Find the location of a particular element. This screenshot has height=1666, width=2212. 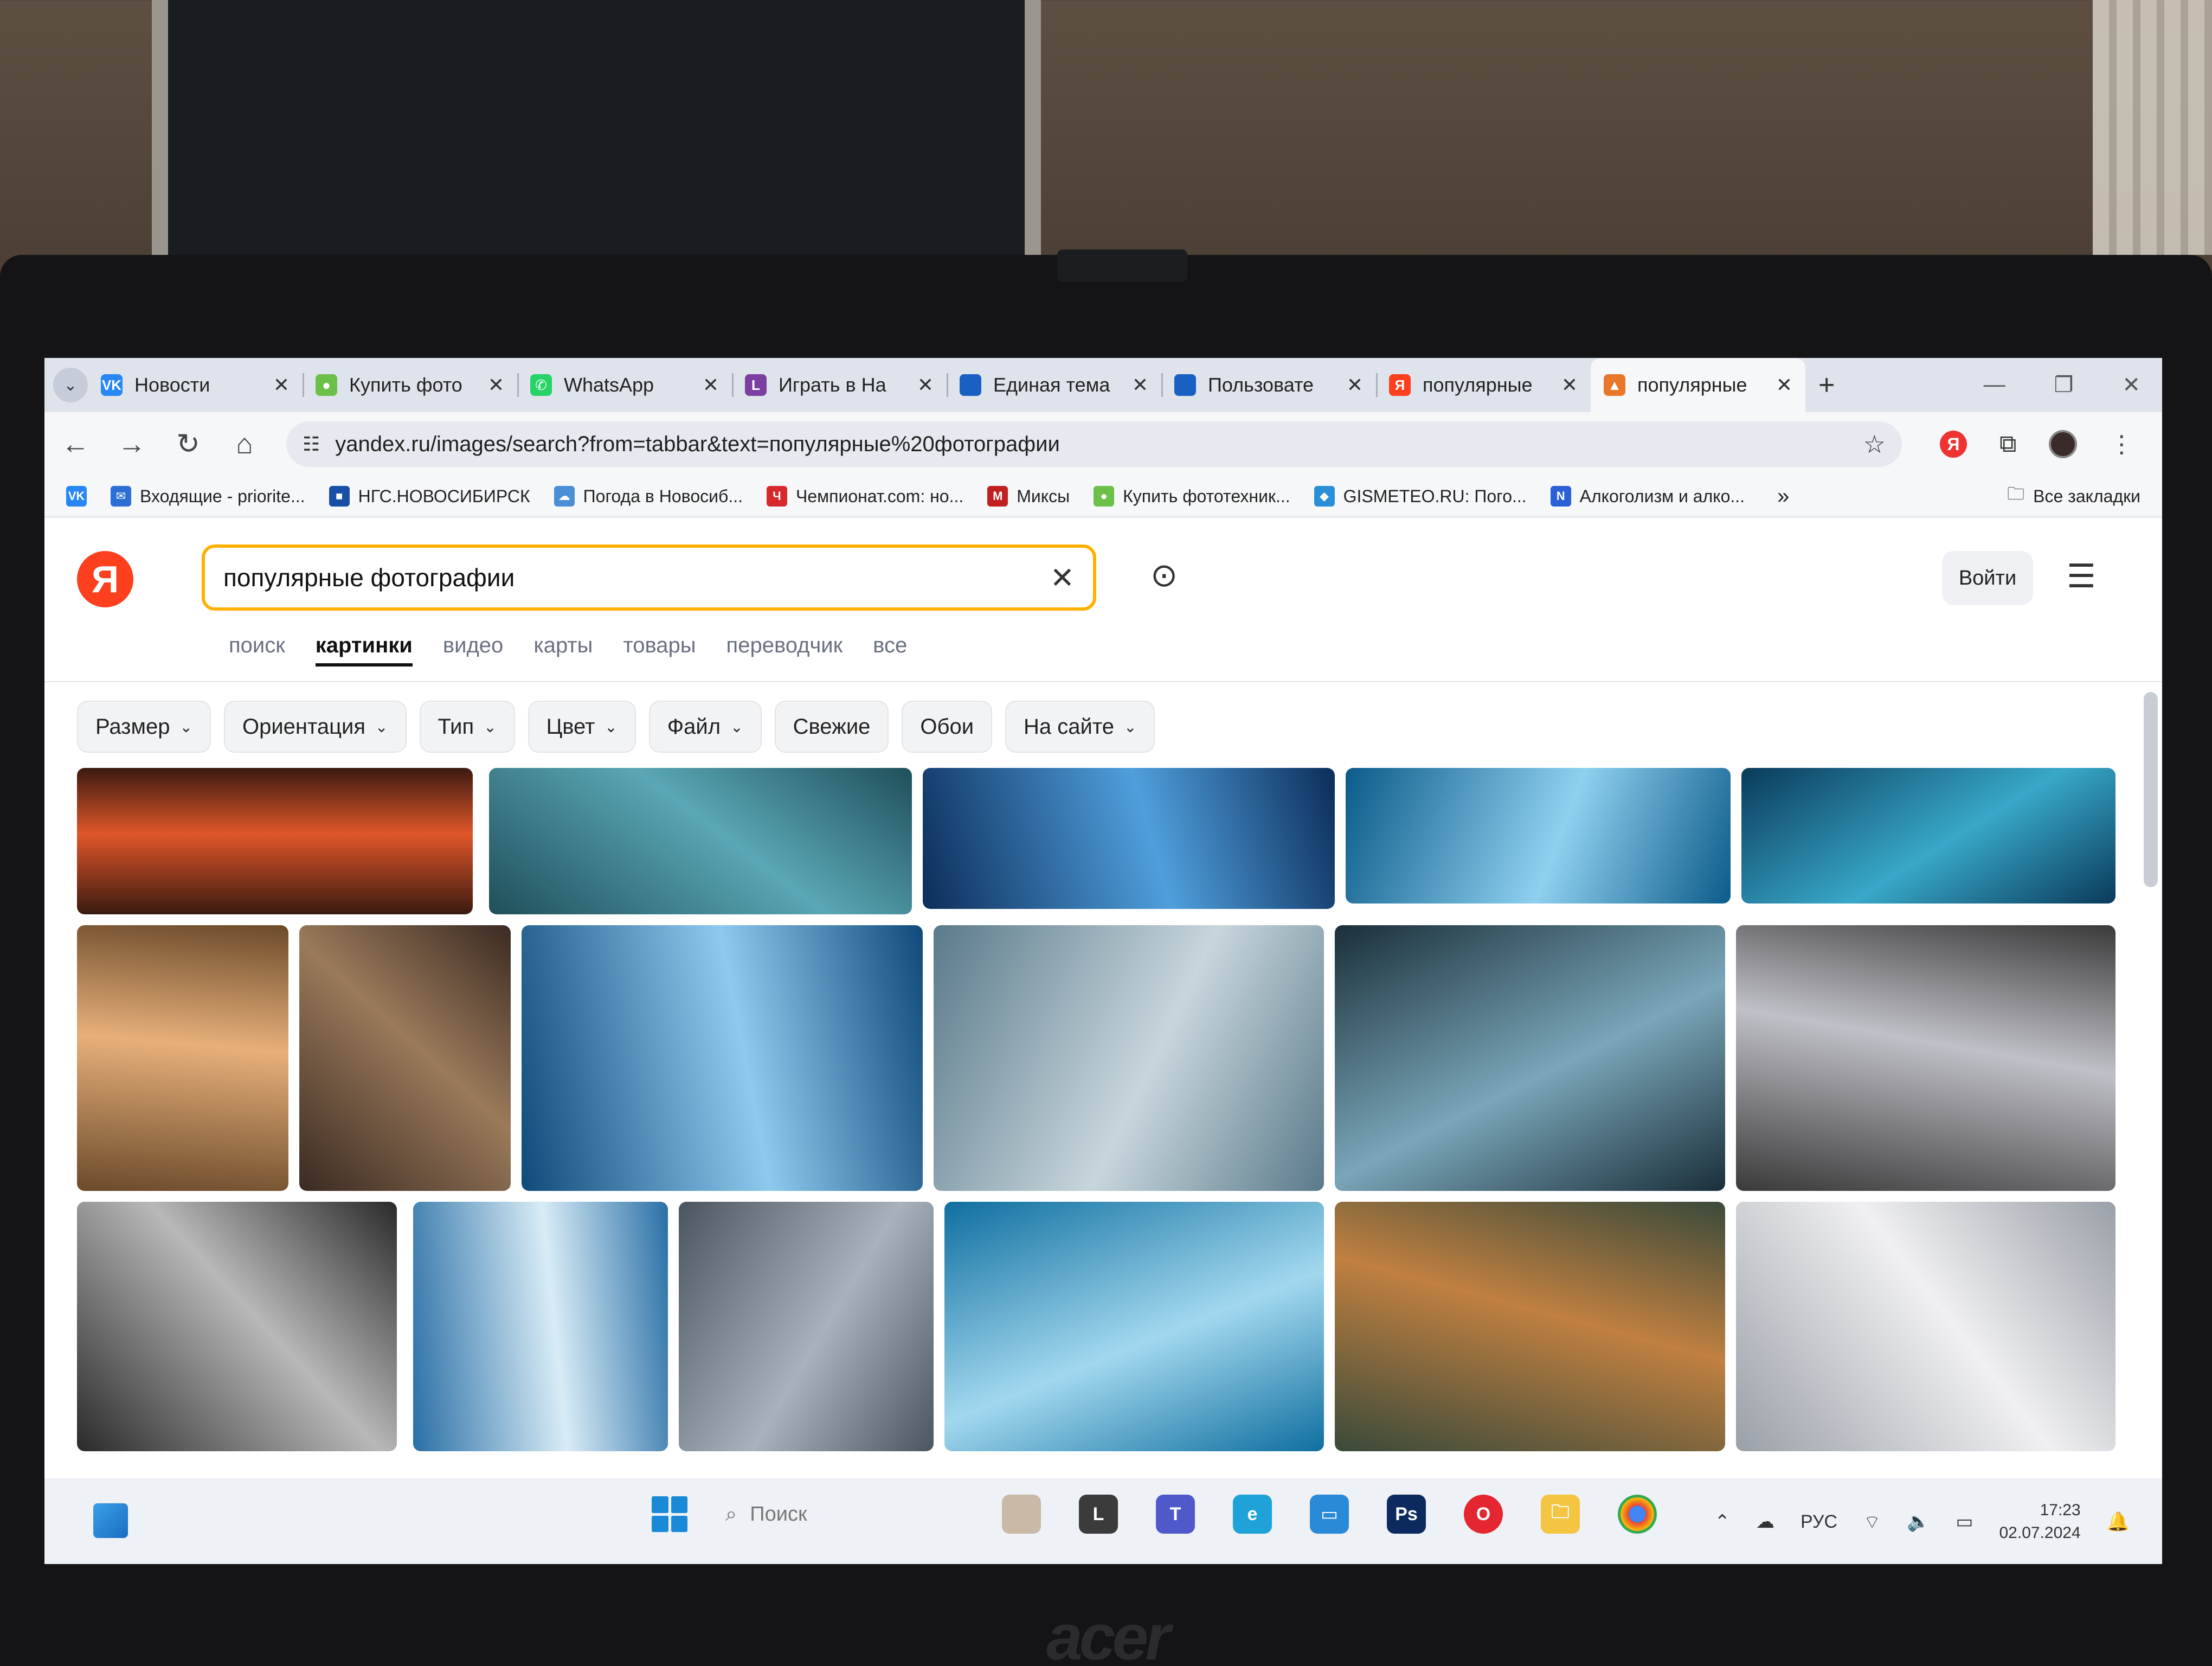

service-tab: карты is located at coordinates (563, 650).